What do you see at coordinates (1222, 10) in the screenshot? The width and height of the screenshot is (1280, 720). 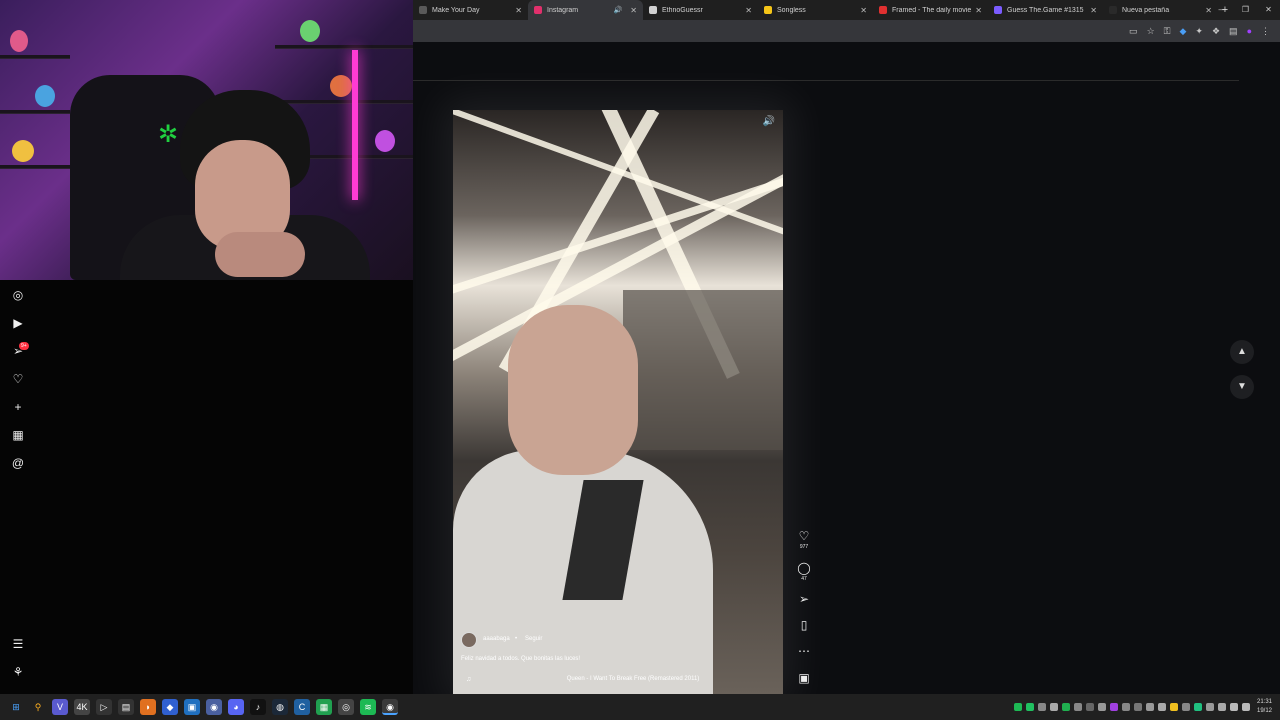 I see `minimize-button: —` at bounding box center [1222, 10].